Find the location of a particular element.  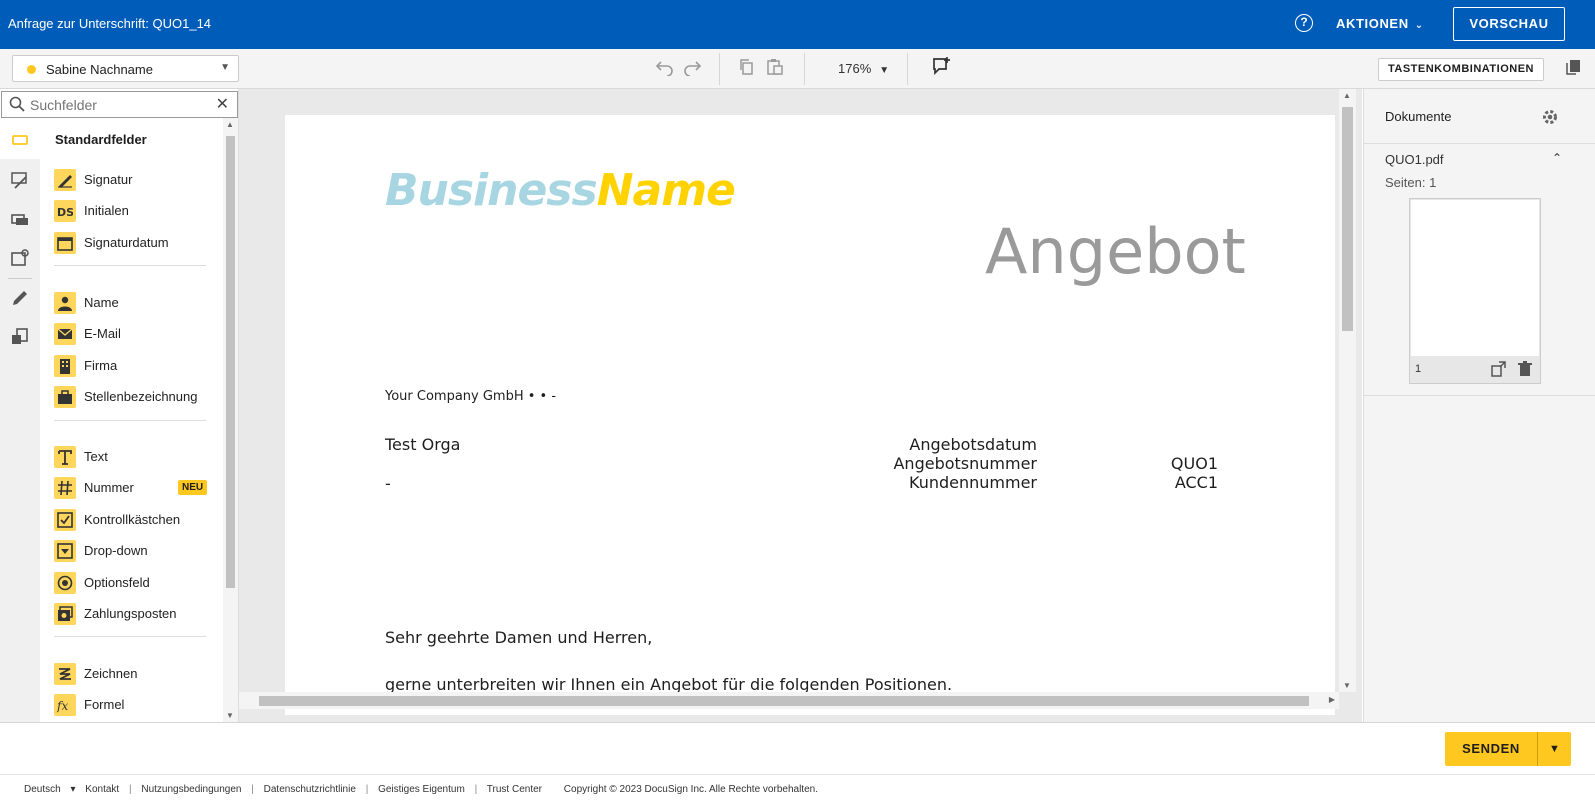

document-title: Angebot is located at coordinates (1115, 251).